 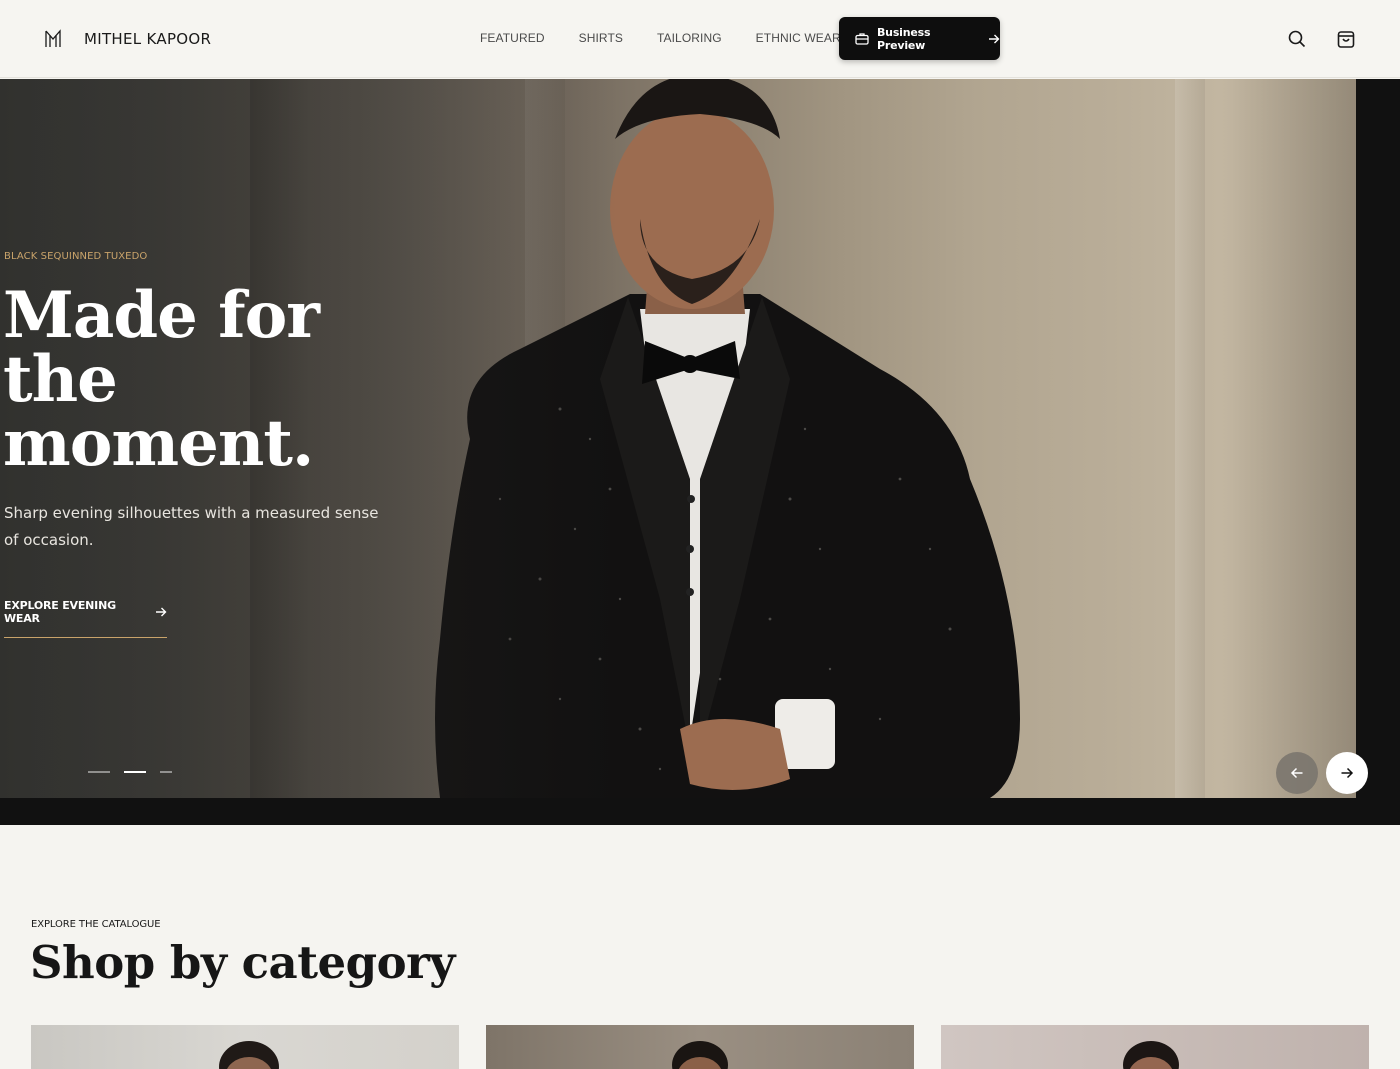 I want to click on catalogue-eyebrow: EXPLORE THE CATALOGUE, so click(x=96, y=924).